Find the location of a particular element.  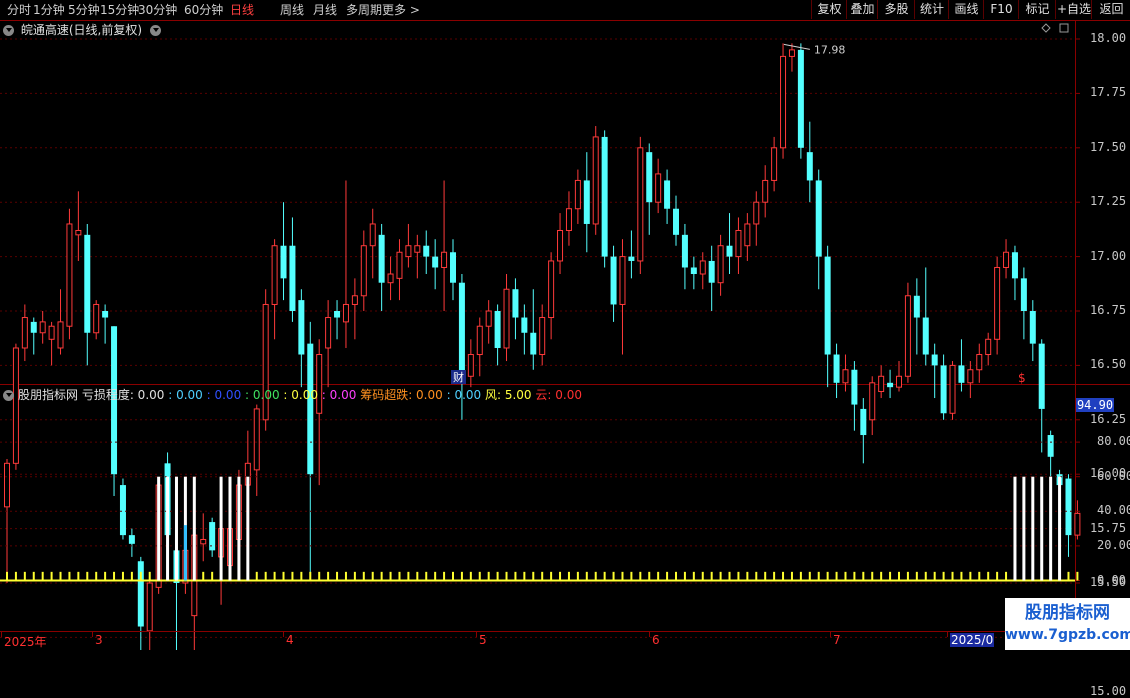

indicator-tick-label: 20.00 is located at coordinates (1113, 544).